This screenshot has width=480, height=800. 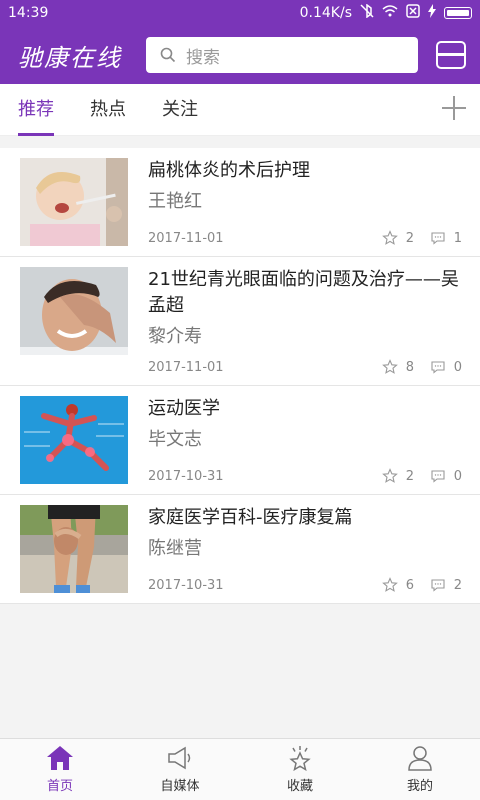 I want to click on article-title: 运动医学, so click(x=184, y=408).